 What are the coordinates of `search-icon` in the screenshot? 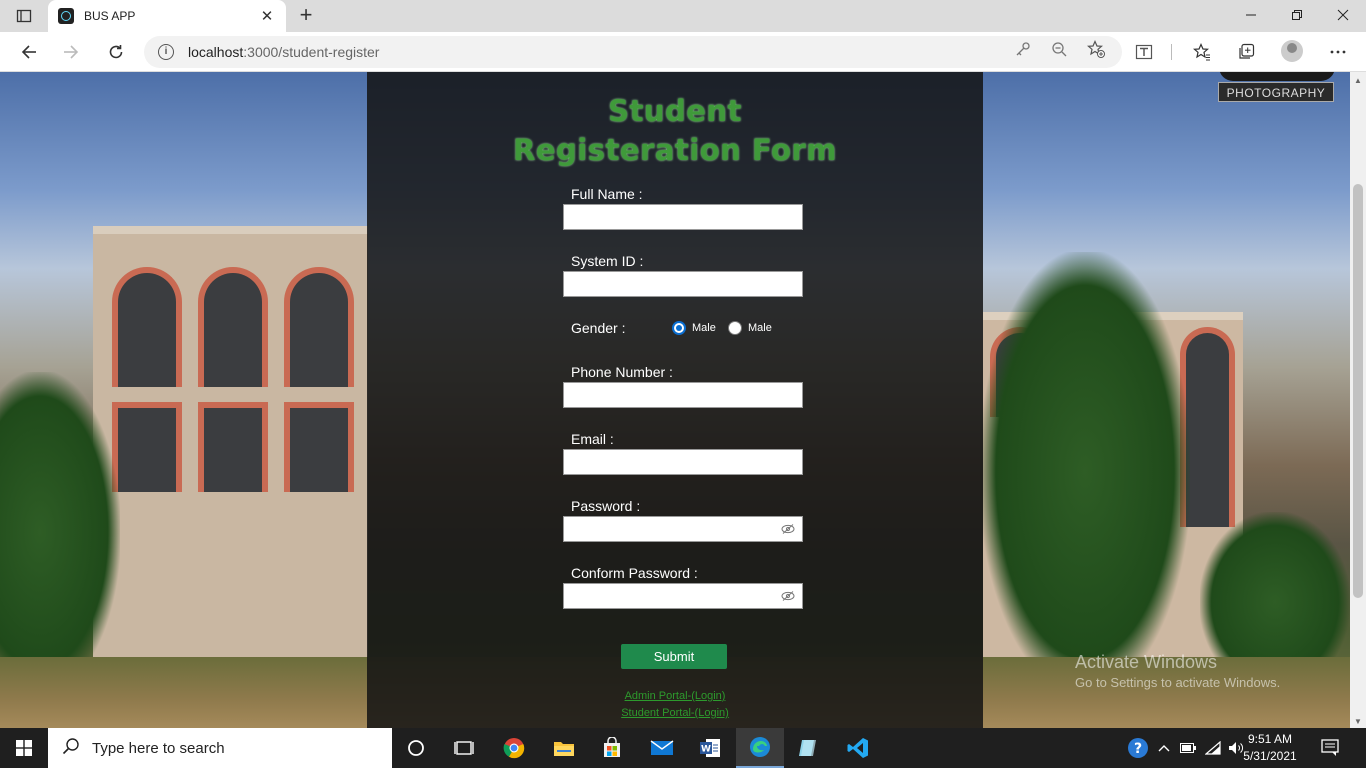 It's located at (71, 748).